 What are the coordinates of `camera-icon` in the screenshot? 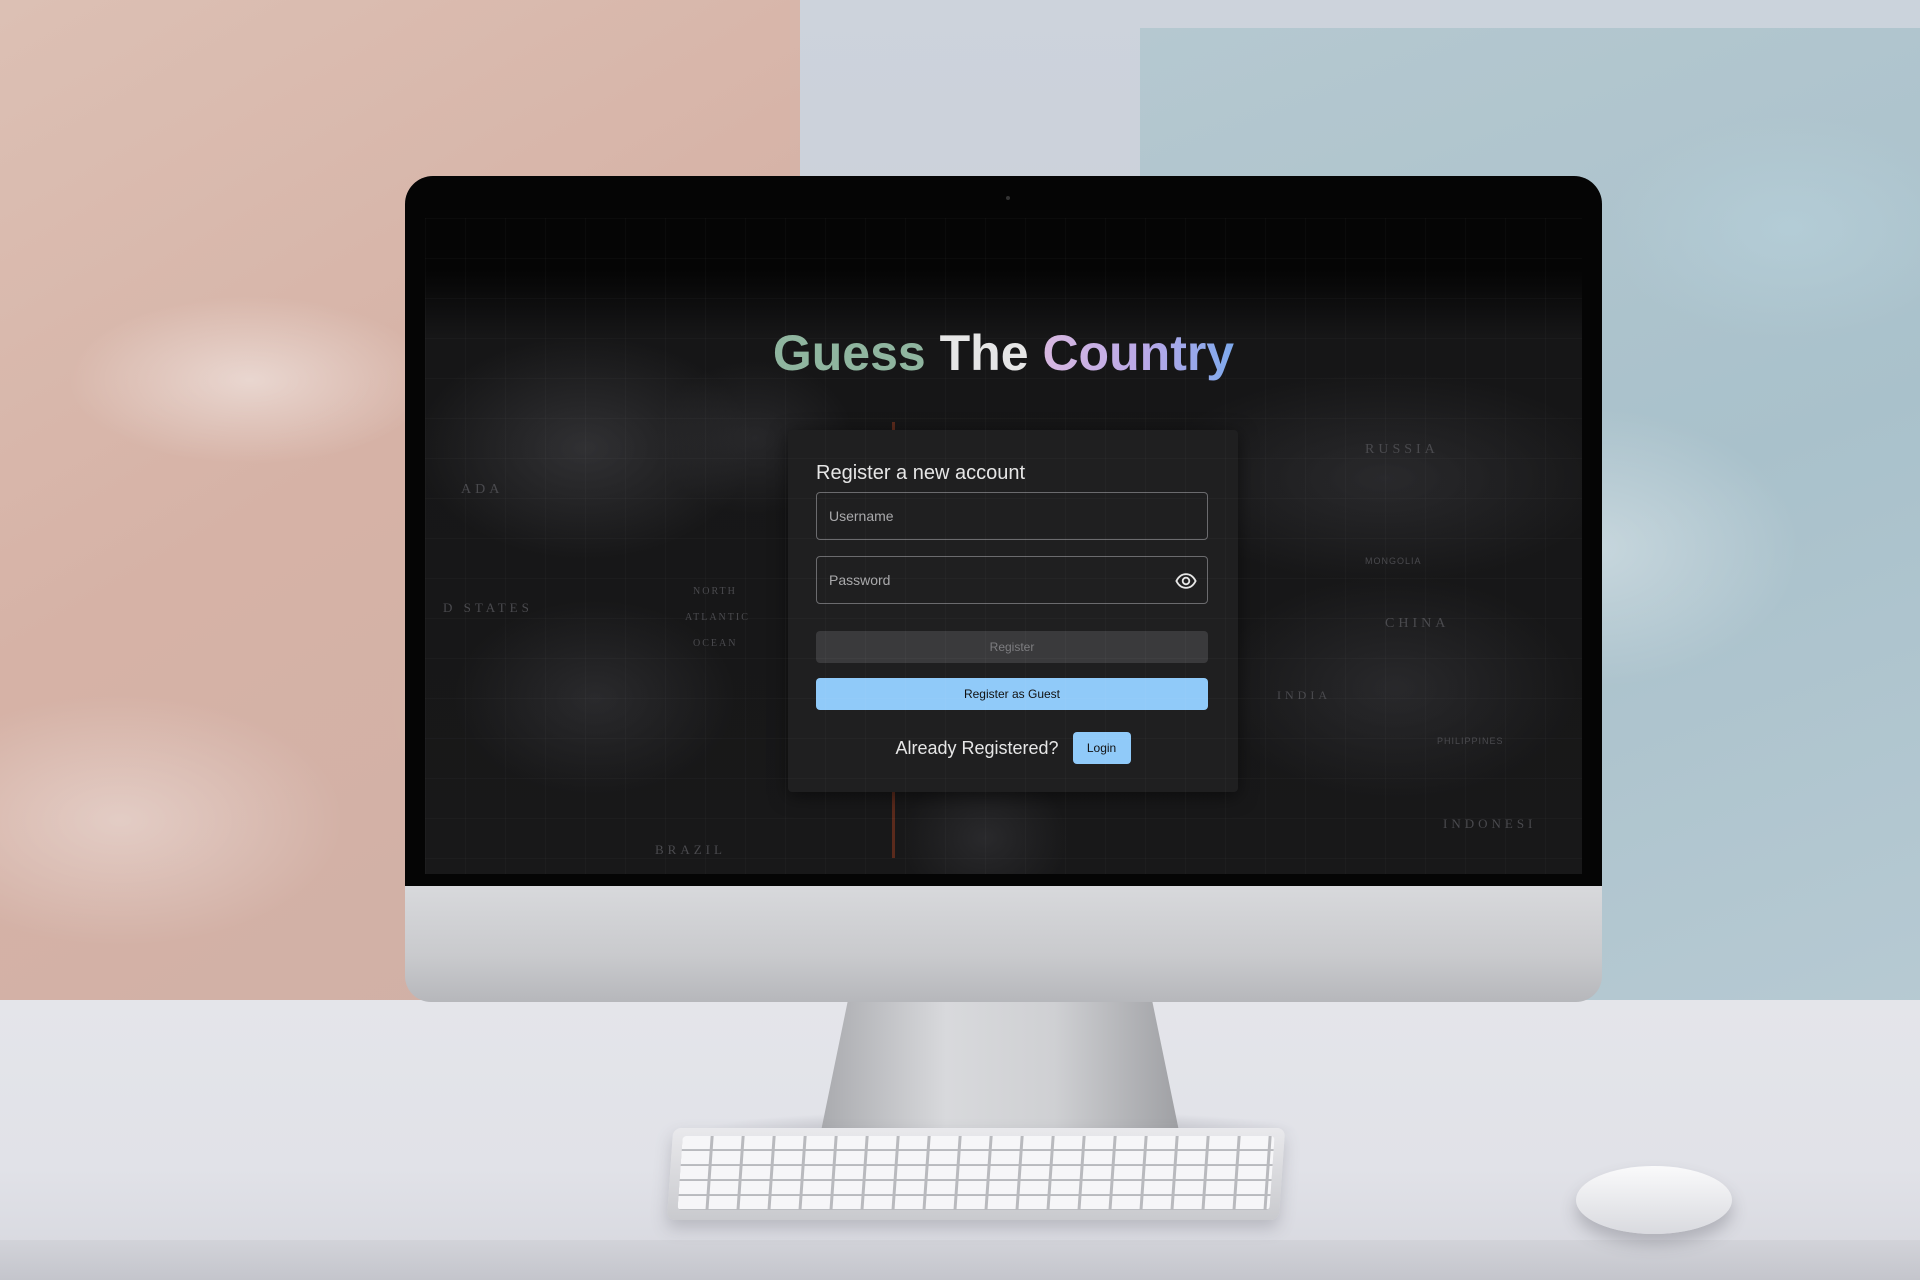 It's located at (1008, 198).